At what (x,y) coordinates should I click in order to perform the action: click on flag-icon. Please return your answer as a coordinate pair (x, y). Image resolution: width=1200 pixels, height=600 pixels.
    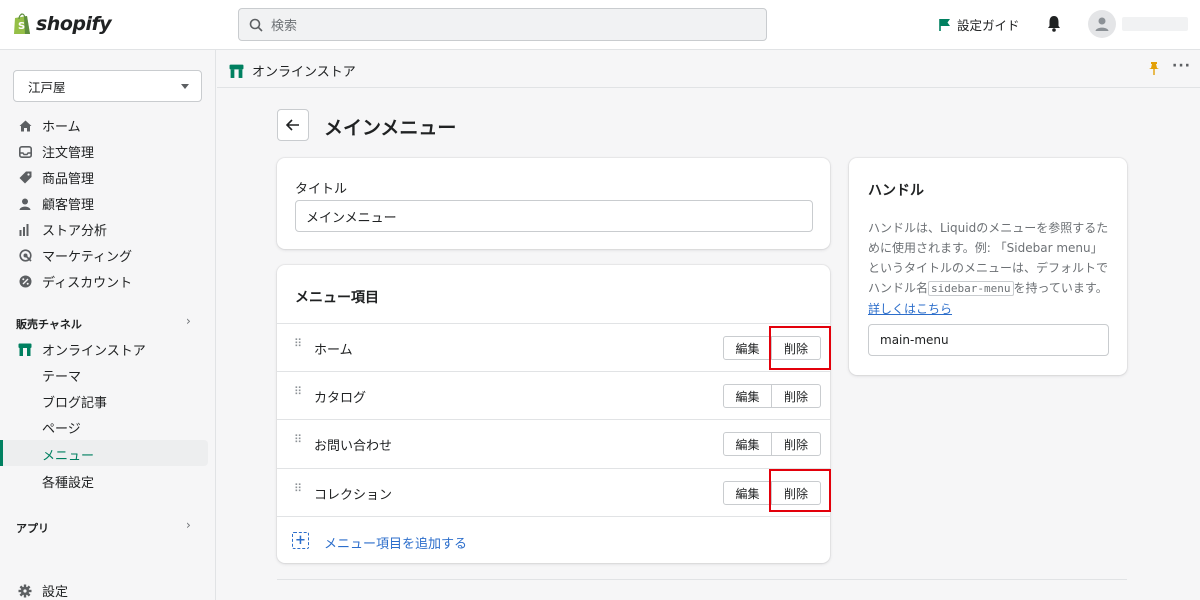
    Looking at the image, I should click on (944, 24).